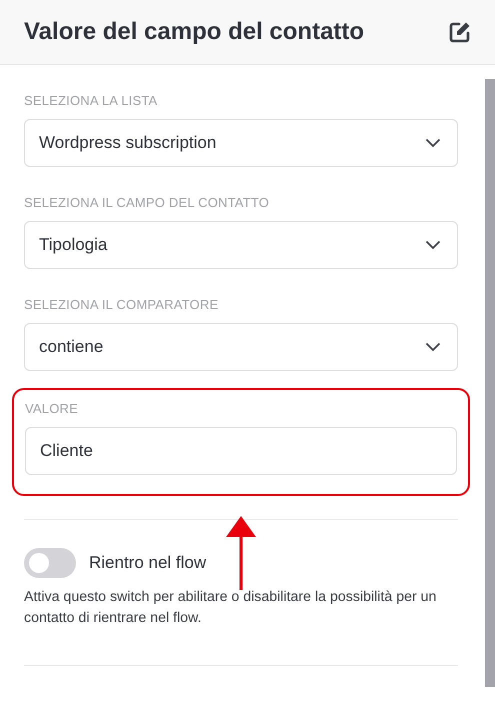 The height and width of the screenshot is (702, 495). I want to click on panel-title: Valore del campo del contatto, so click(194, 32).